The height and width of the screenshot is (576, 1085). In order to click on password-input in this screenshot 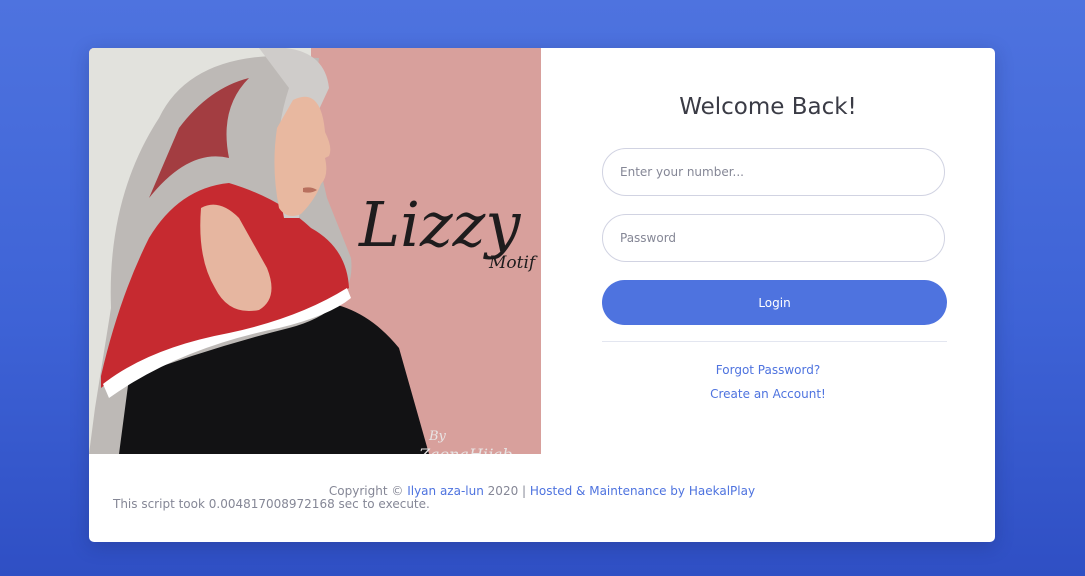, I will do `click(773, 238)`.